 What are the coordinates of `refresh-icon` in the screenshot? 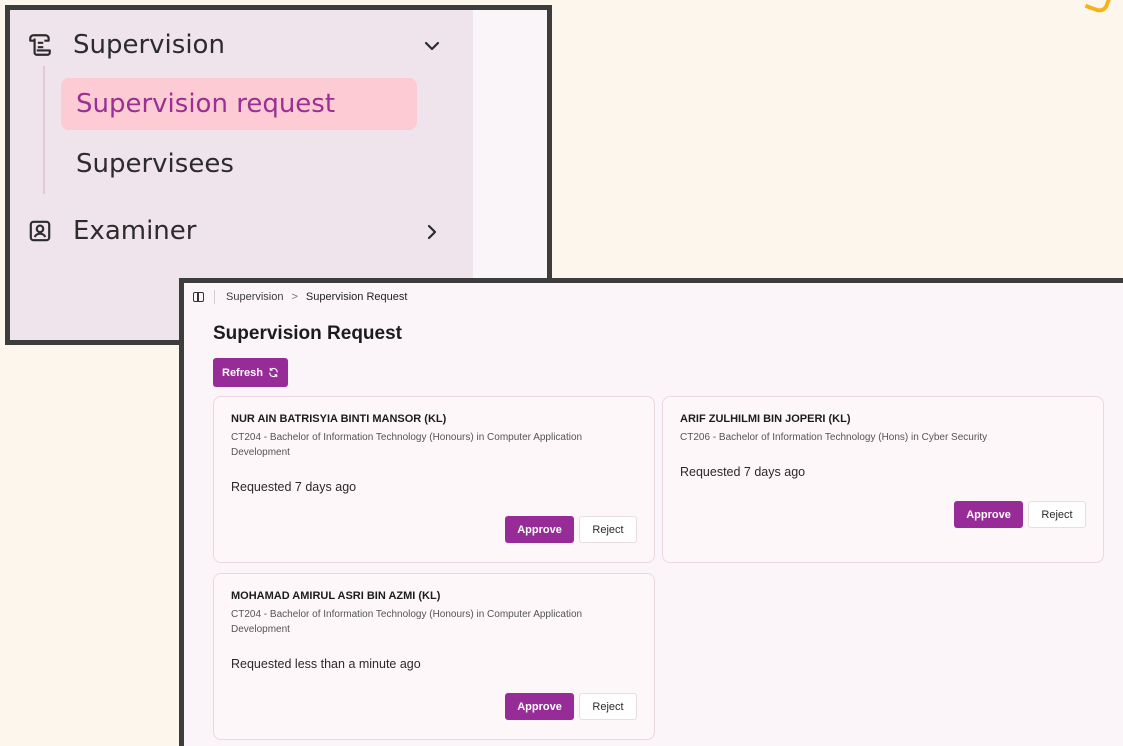 It's located at (273, 372).